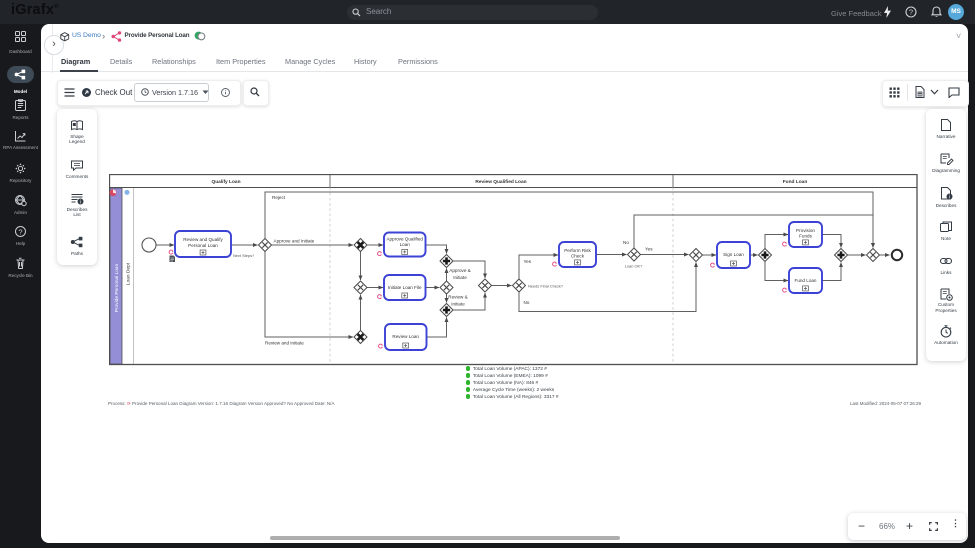  Describe the element at coordinates (405, 244) in the screenshot. I see `svg-text: Loan` at that location.